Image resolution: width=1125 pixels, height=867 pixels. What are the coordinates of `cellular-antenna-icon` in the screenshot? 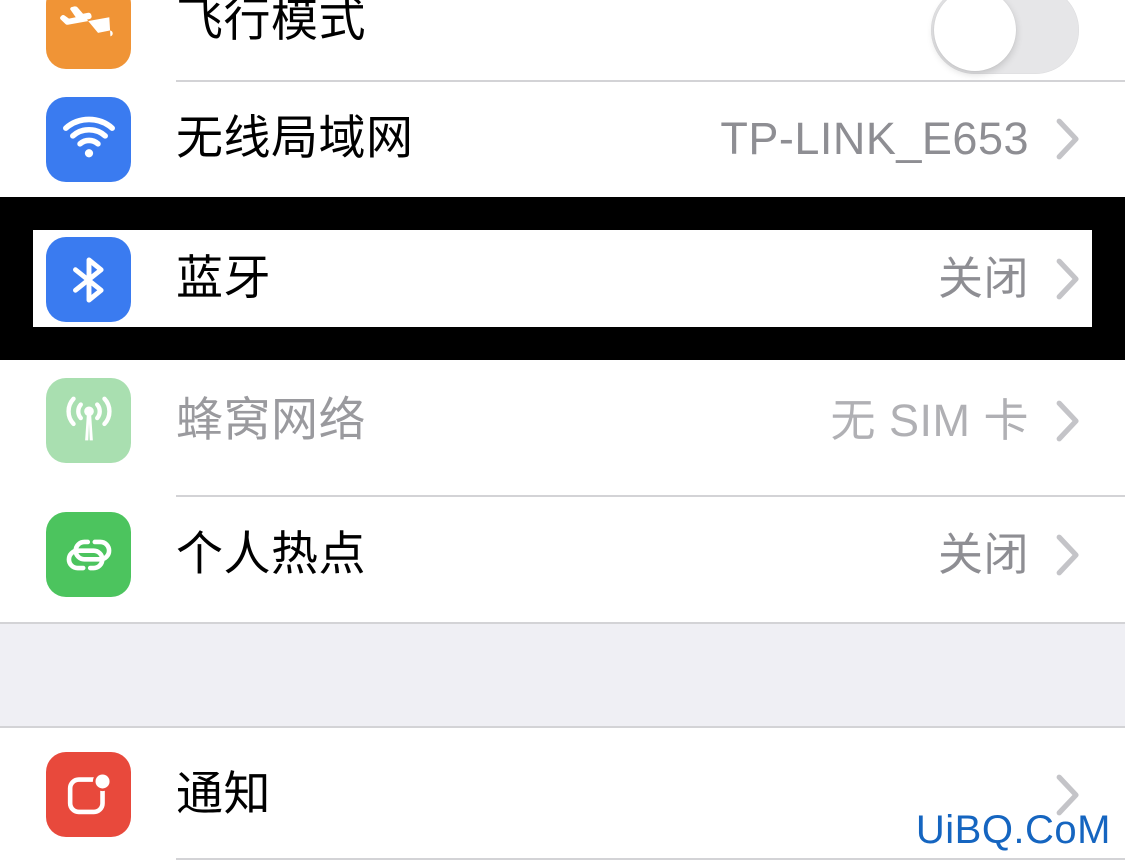 It's located at (88, 420).